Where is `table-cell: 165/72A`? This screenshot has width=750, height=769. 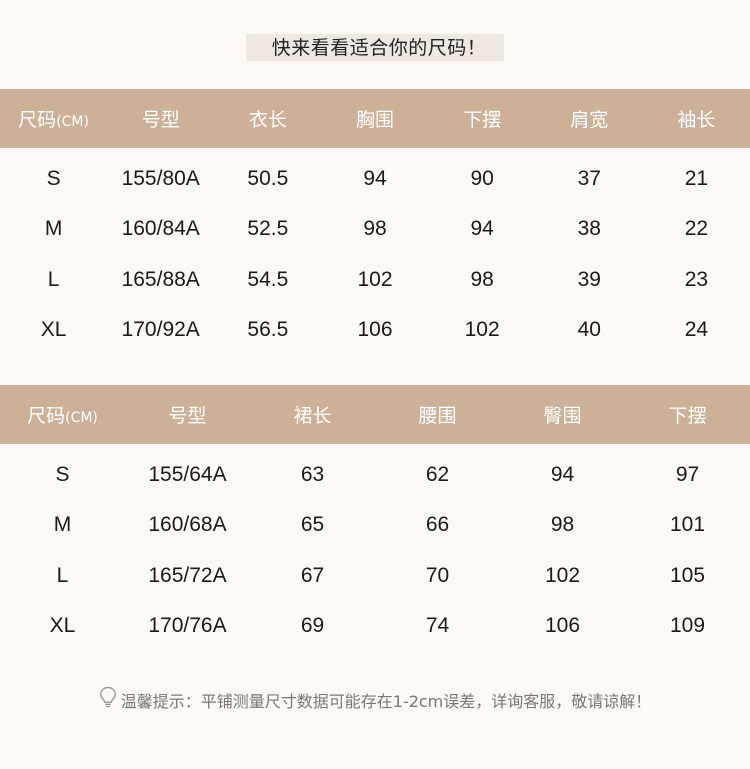
table-cell: 165/72A is located at coordinates (187, 575).